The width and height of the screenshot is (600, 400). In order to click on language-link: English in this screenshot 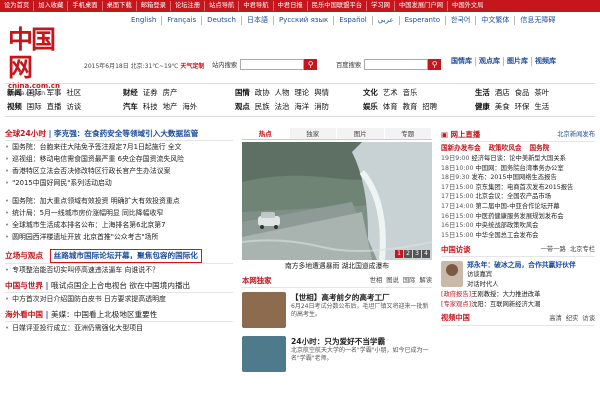, I will do `click(144, 20)`.